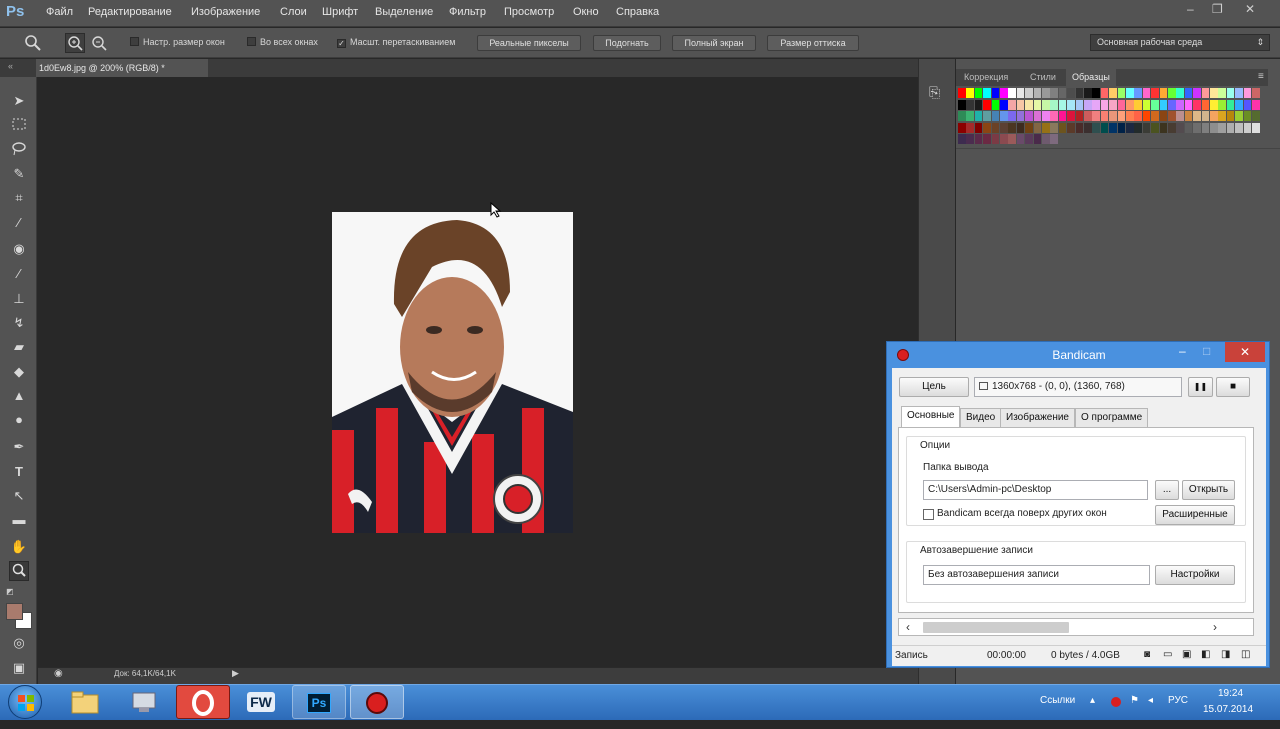 This screenshot has height=729, width=1280. I want to click on fill-screen-button: Полный экран, so click(714, 43).